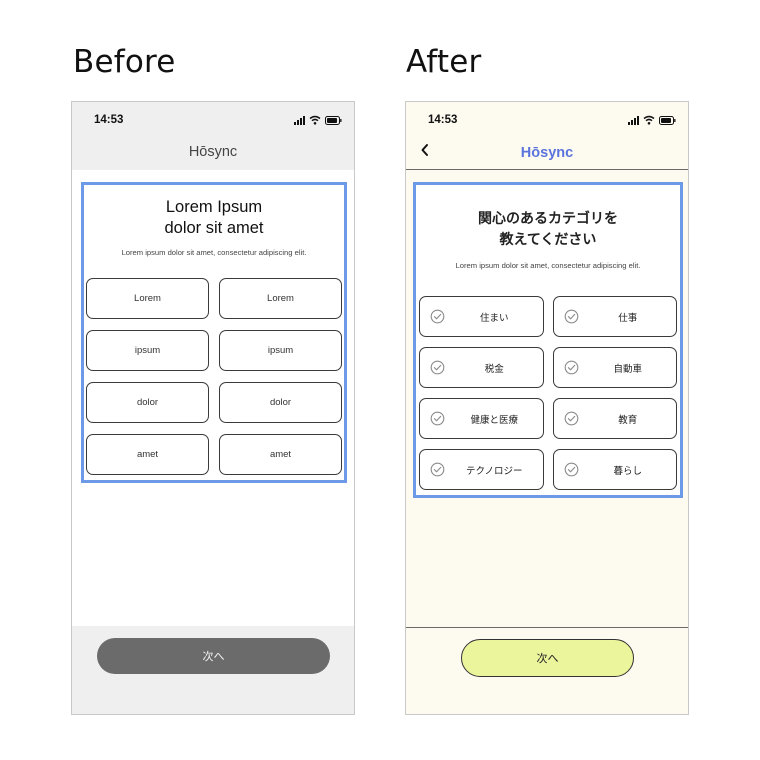 The width and height of the screenshot is (760, 760). I want to click on option-grid: 住まい 仕事 税金 自動車 健康と医療 教育 テクノロジー 暮らし, so click(548, 393).